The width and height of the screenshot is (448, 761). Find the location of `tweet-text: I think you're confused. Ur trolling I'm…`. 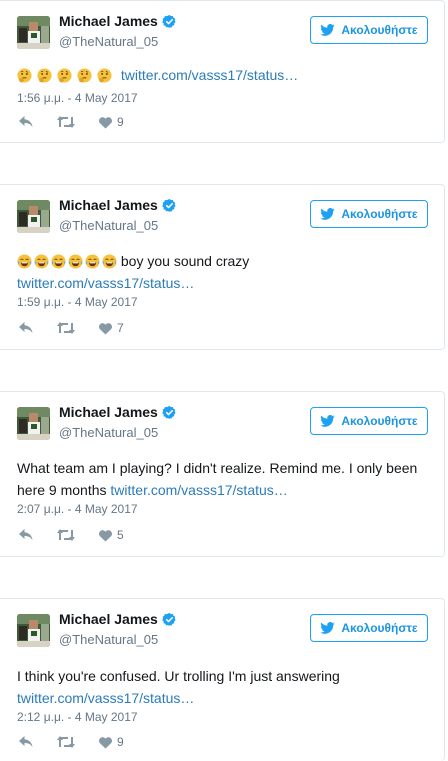

tweet-text: I think you're confused. Ur trolling I'm… is located at coordinates (224, 687).